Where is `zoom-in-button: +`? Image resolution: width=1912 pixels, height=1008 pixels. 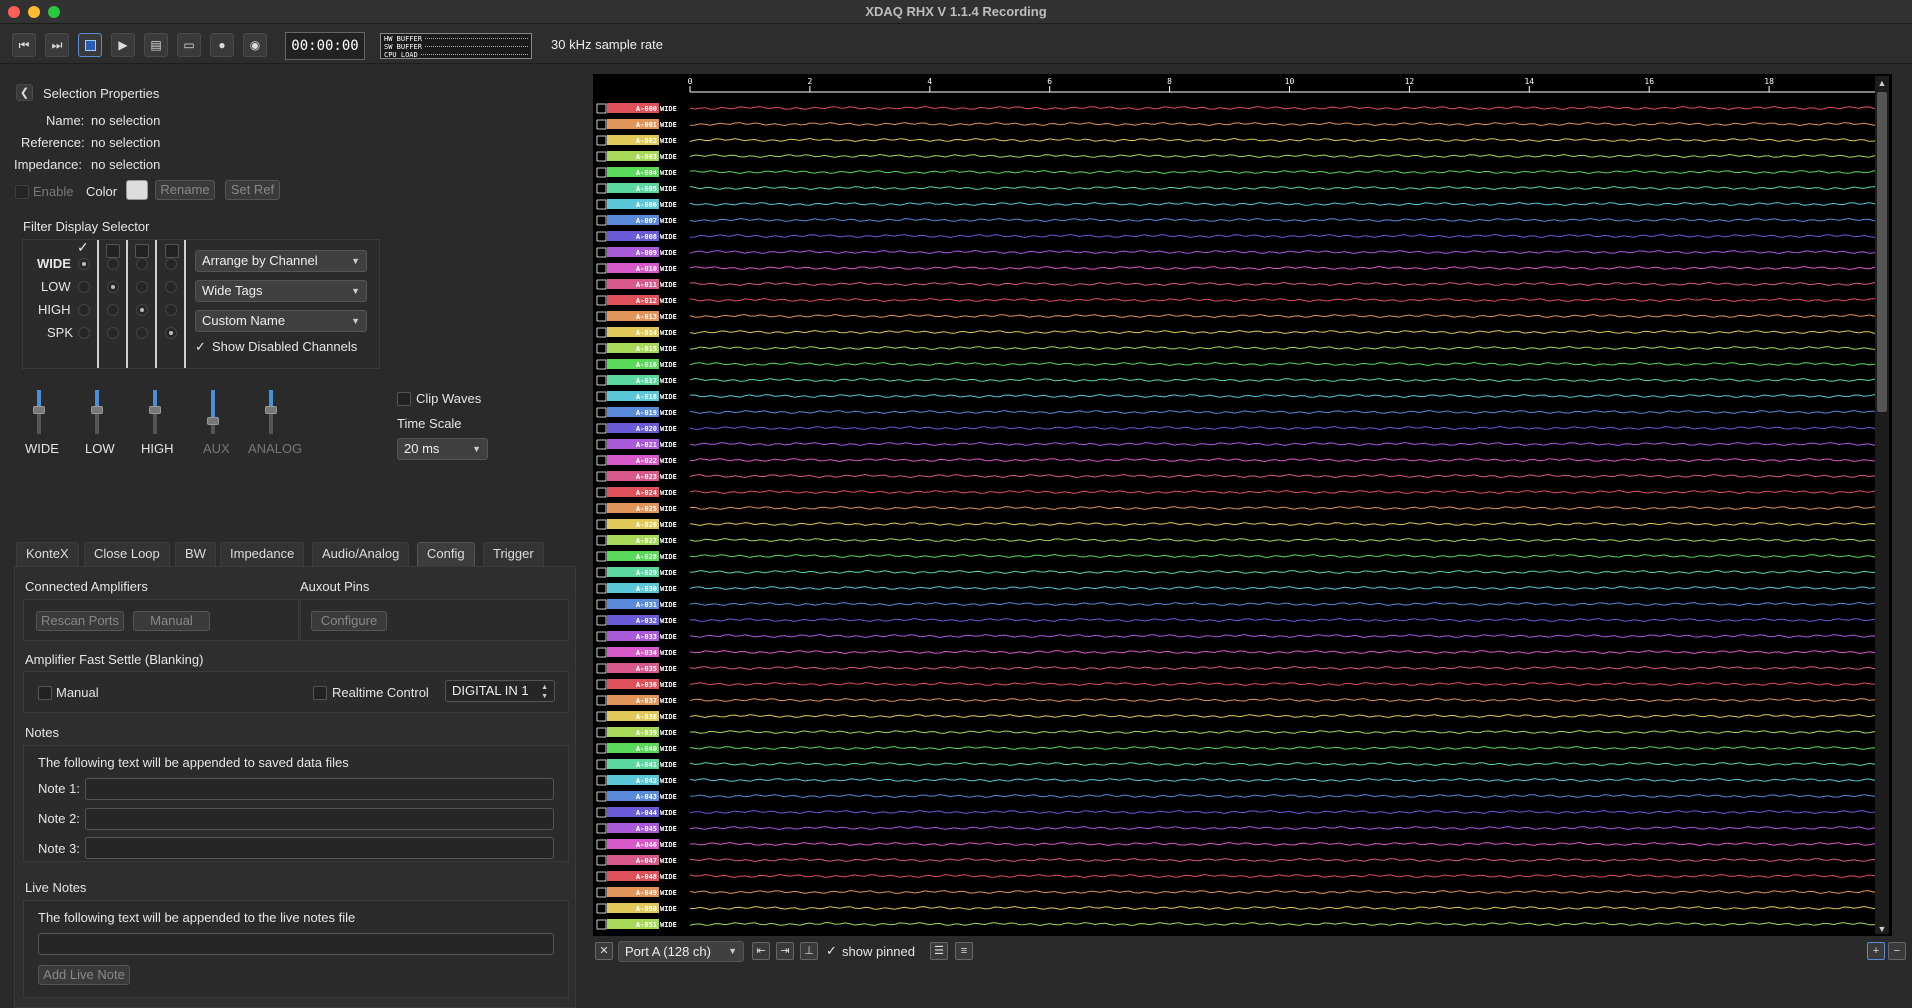 zoom-in-button: + is located at coordinates (1876, 951).